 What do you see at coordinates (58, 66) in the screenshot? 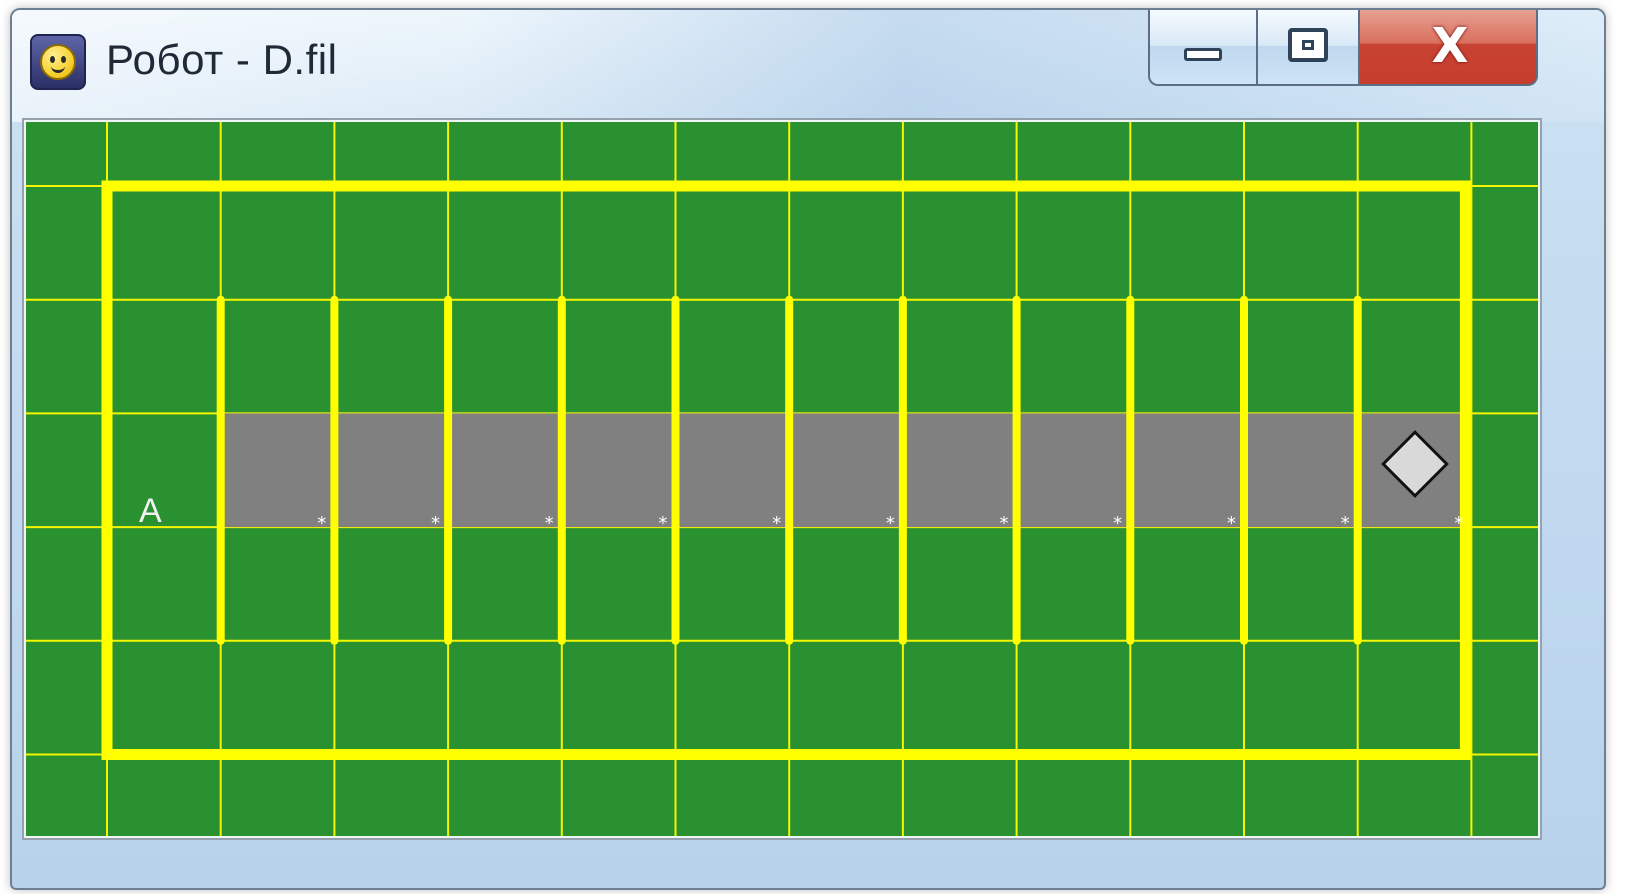
I see `smiley-mouth` at bounding box center [58, 66].